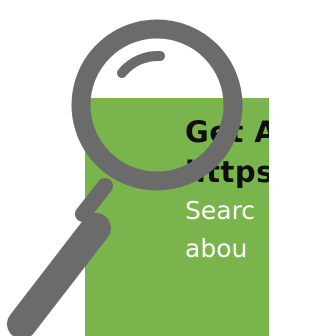 The image size is (320, 336). I want to click on lens-highlight, so click(141, 64).